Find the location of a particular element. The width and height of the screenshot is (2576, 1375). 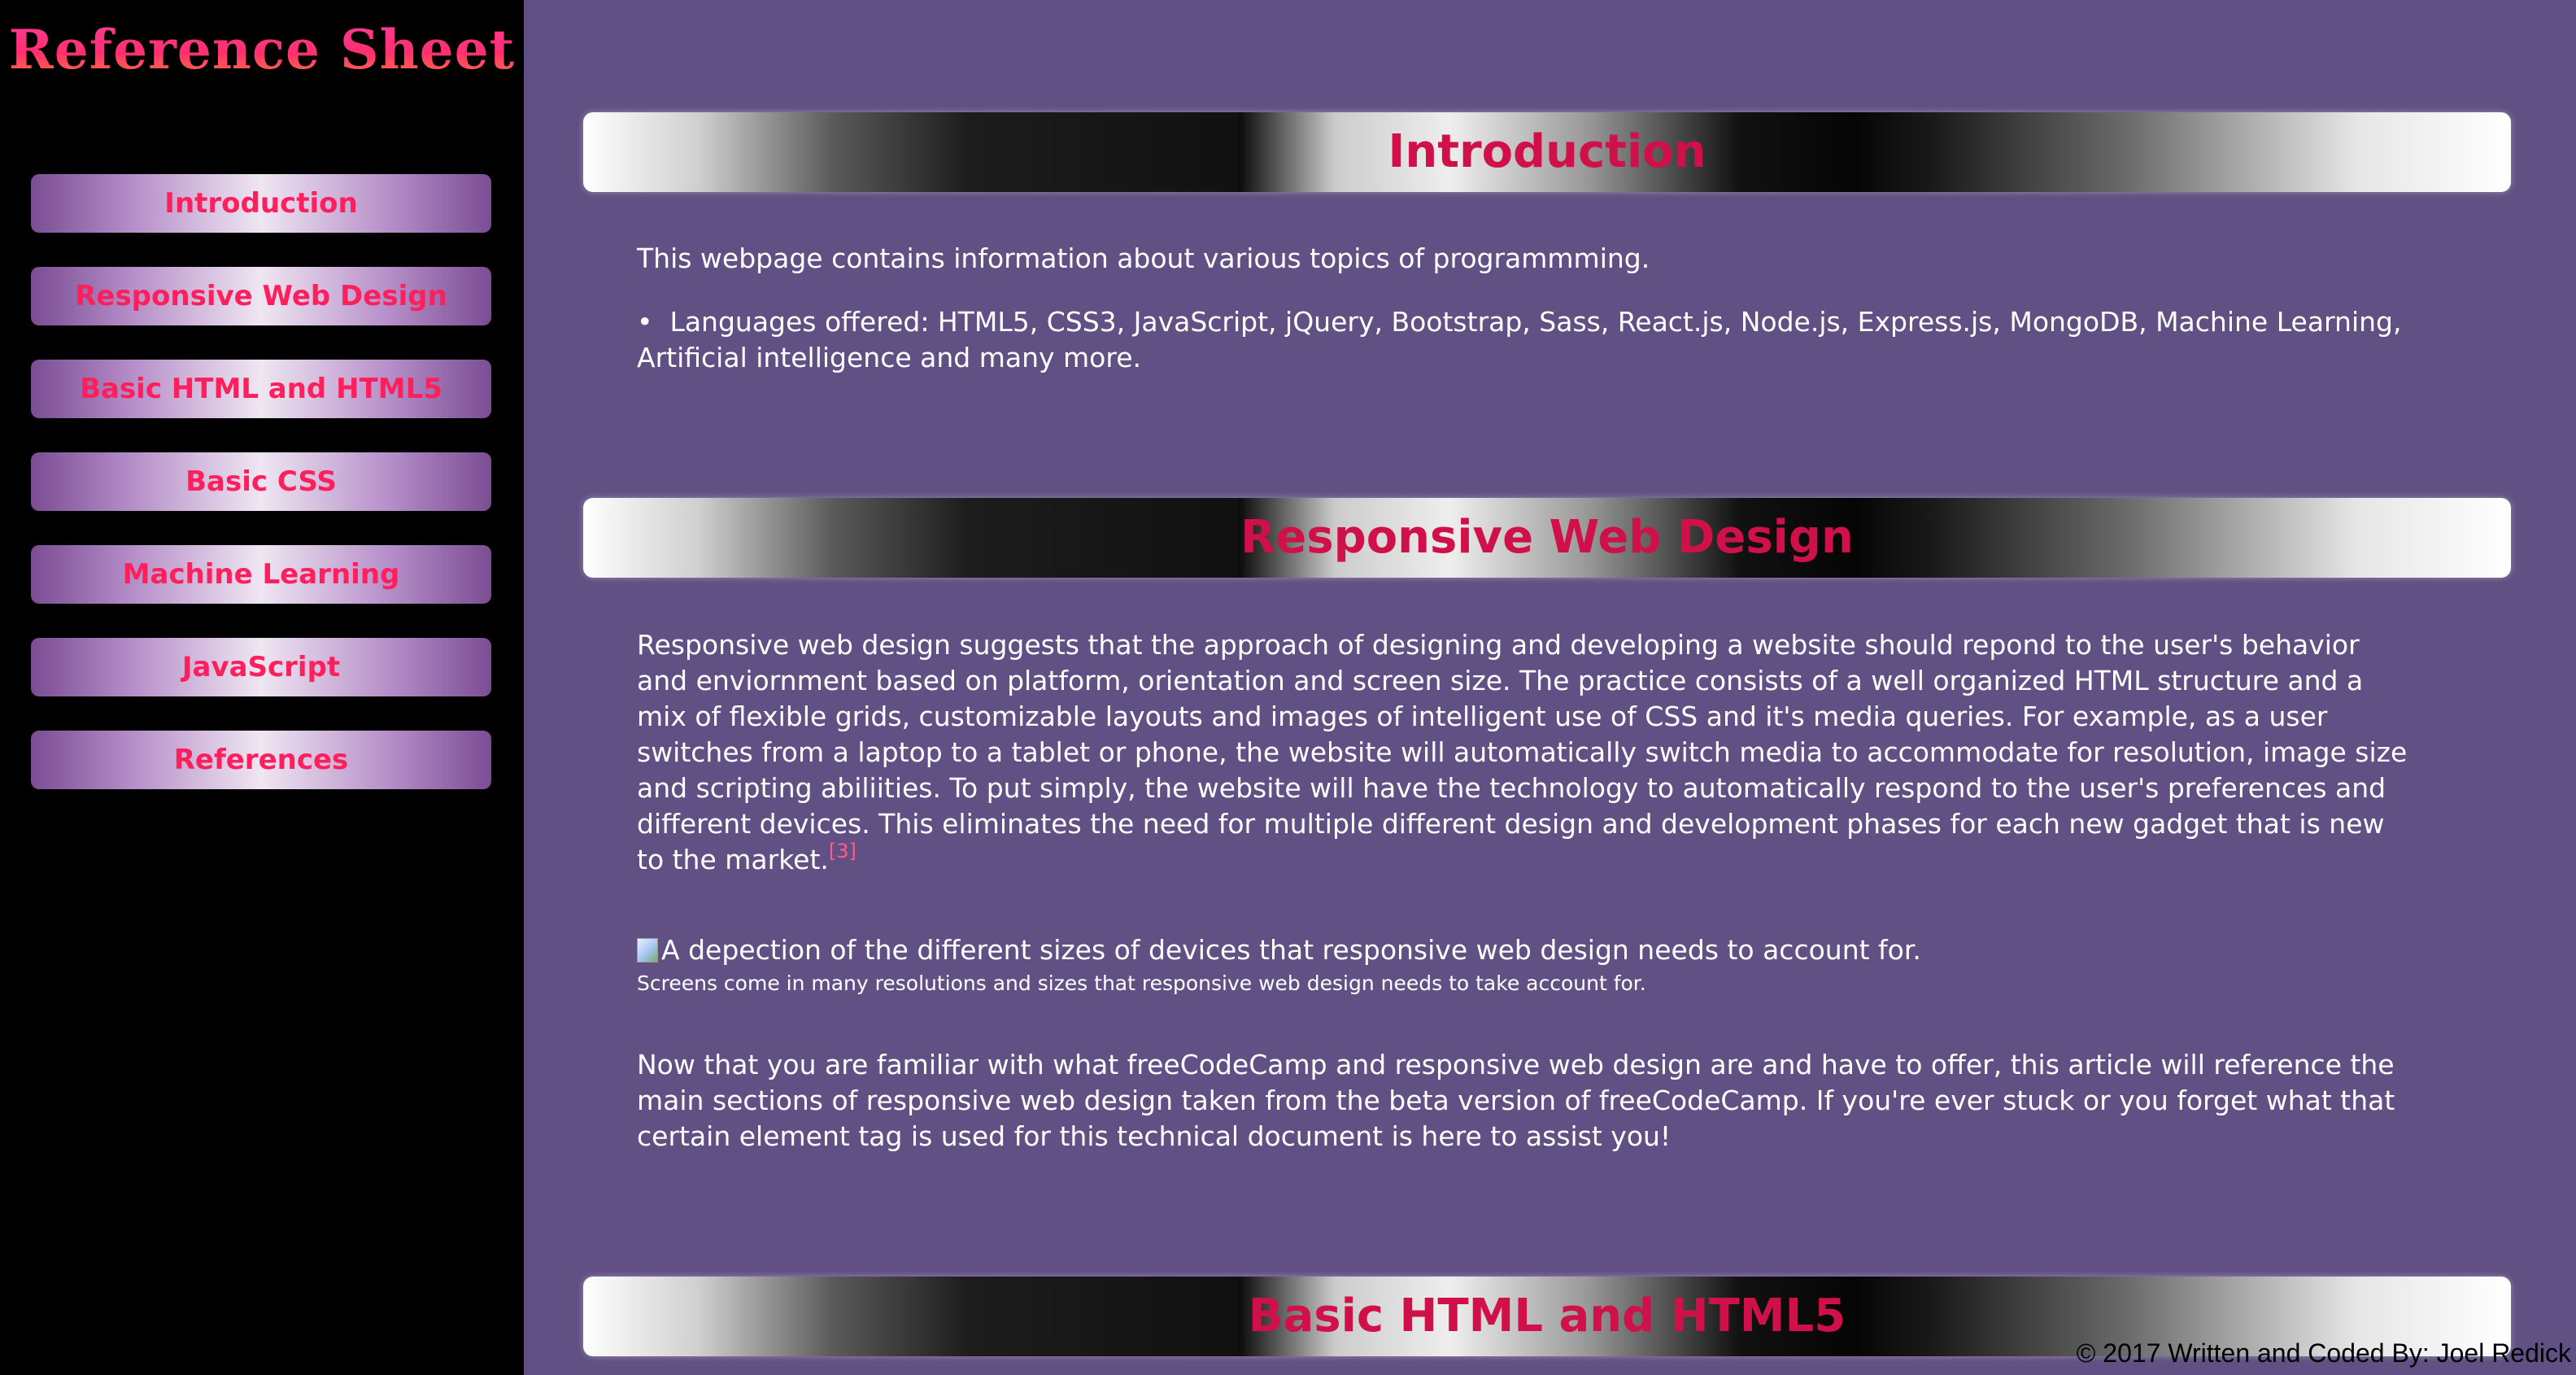

section-header-introduction: Introduction is located at coordinates (1547, 152).